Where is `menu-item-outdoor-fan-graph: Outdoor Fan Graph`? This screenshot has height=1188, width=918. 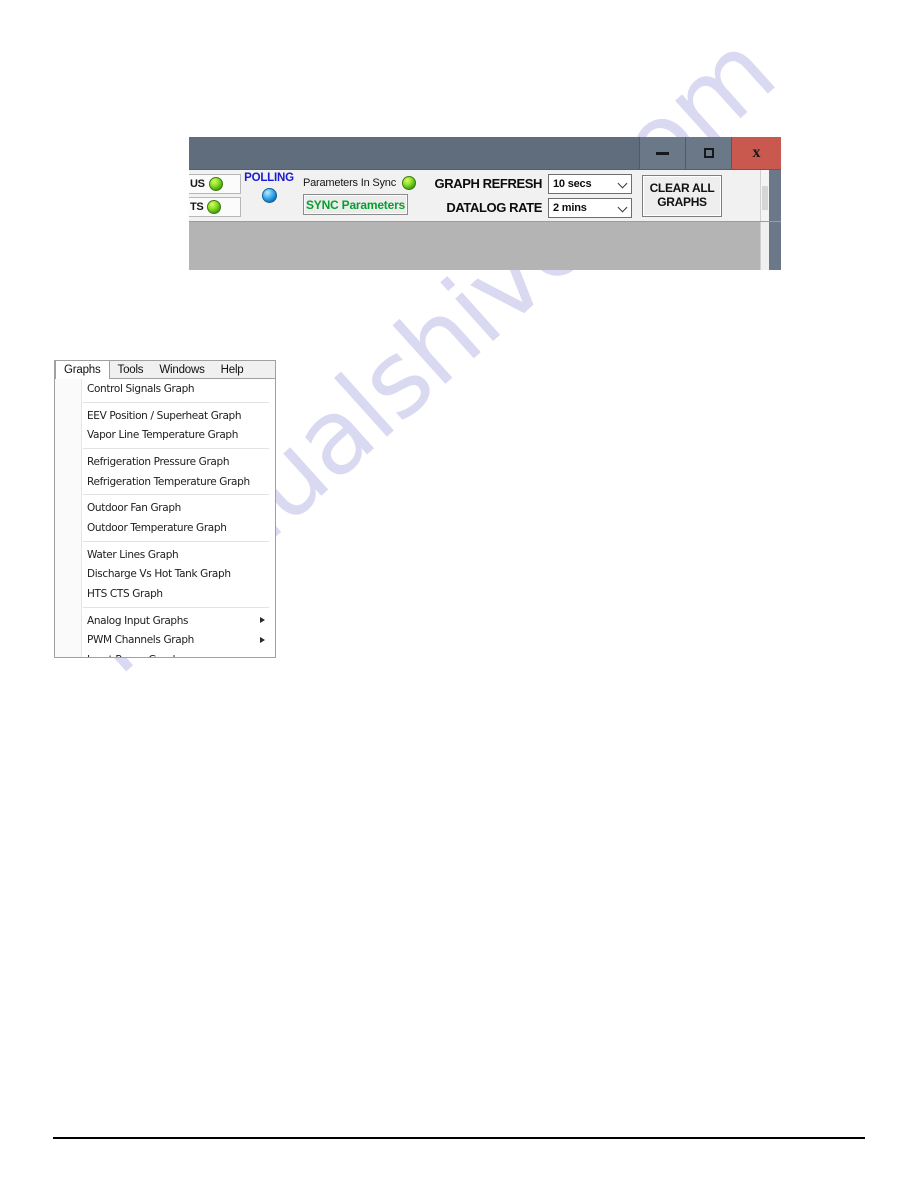 menu-item-outdoor-fan-graph: Outdoor Fan Graph is located at coordinates (165, 508).